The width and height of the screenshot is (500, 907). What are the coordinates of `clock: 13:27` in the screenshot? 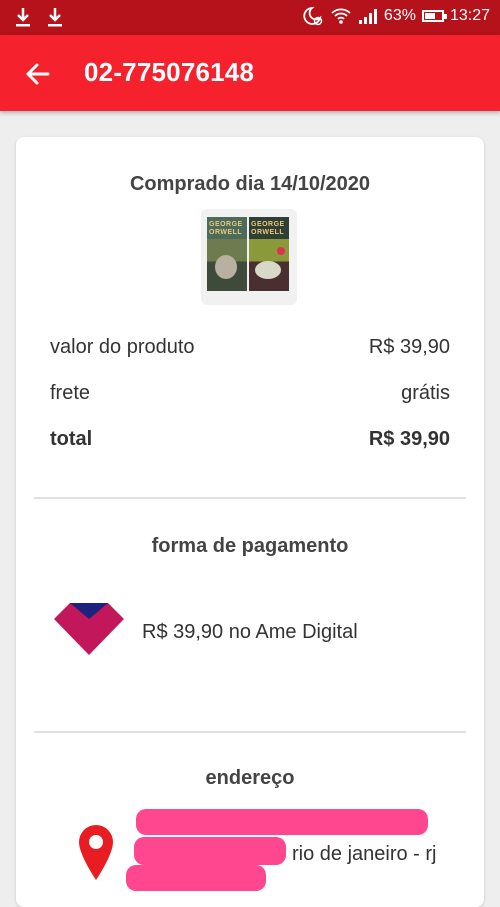 It's located at (469, 15).